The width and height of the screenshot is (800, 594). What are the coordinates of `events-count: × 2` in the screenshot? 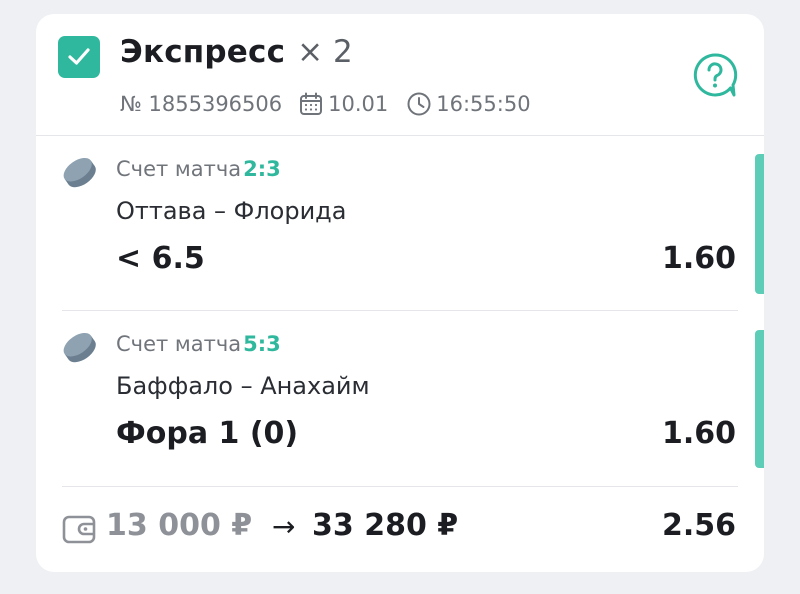 It's located at (325, 52).